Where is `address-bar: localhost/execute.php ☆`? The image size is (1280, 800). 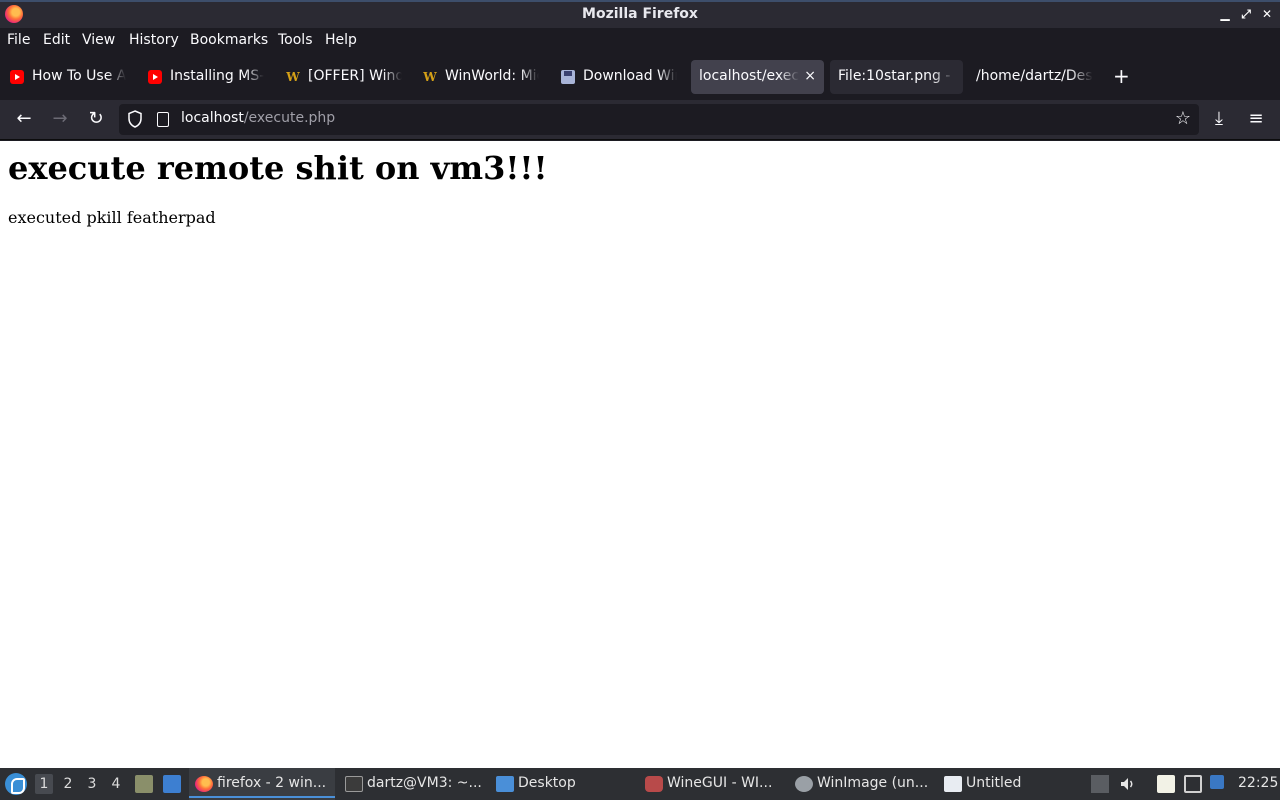
address-bar: localhost/execute.php ☆ is located at coordinates (659, 119).